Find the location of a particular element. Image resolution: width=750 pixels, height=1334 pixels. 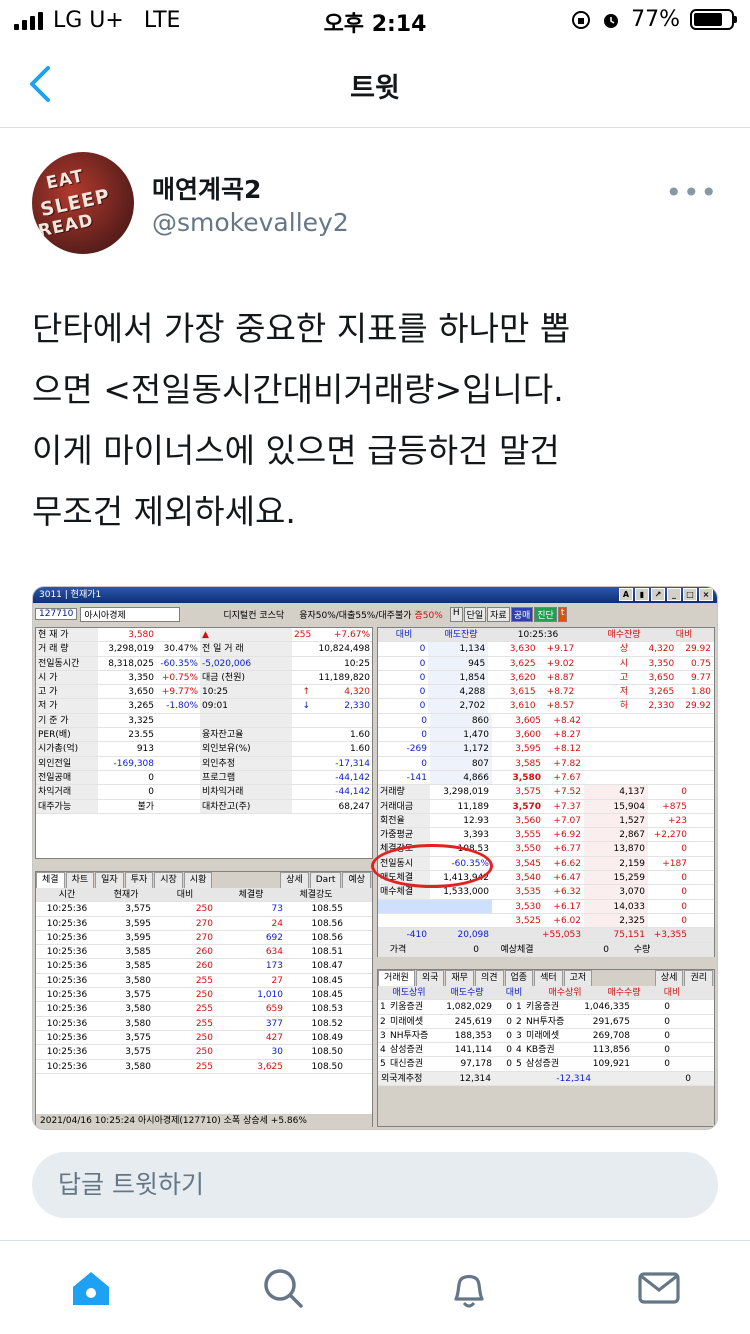

side-label: 저 is located at coordinates (624, 692).